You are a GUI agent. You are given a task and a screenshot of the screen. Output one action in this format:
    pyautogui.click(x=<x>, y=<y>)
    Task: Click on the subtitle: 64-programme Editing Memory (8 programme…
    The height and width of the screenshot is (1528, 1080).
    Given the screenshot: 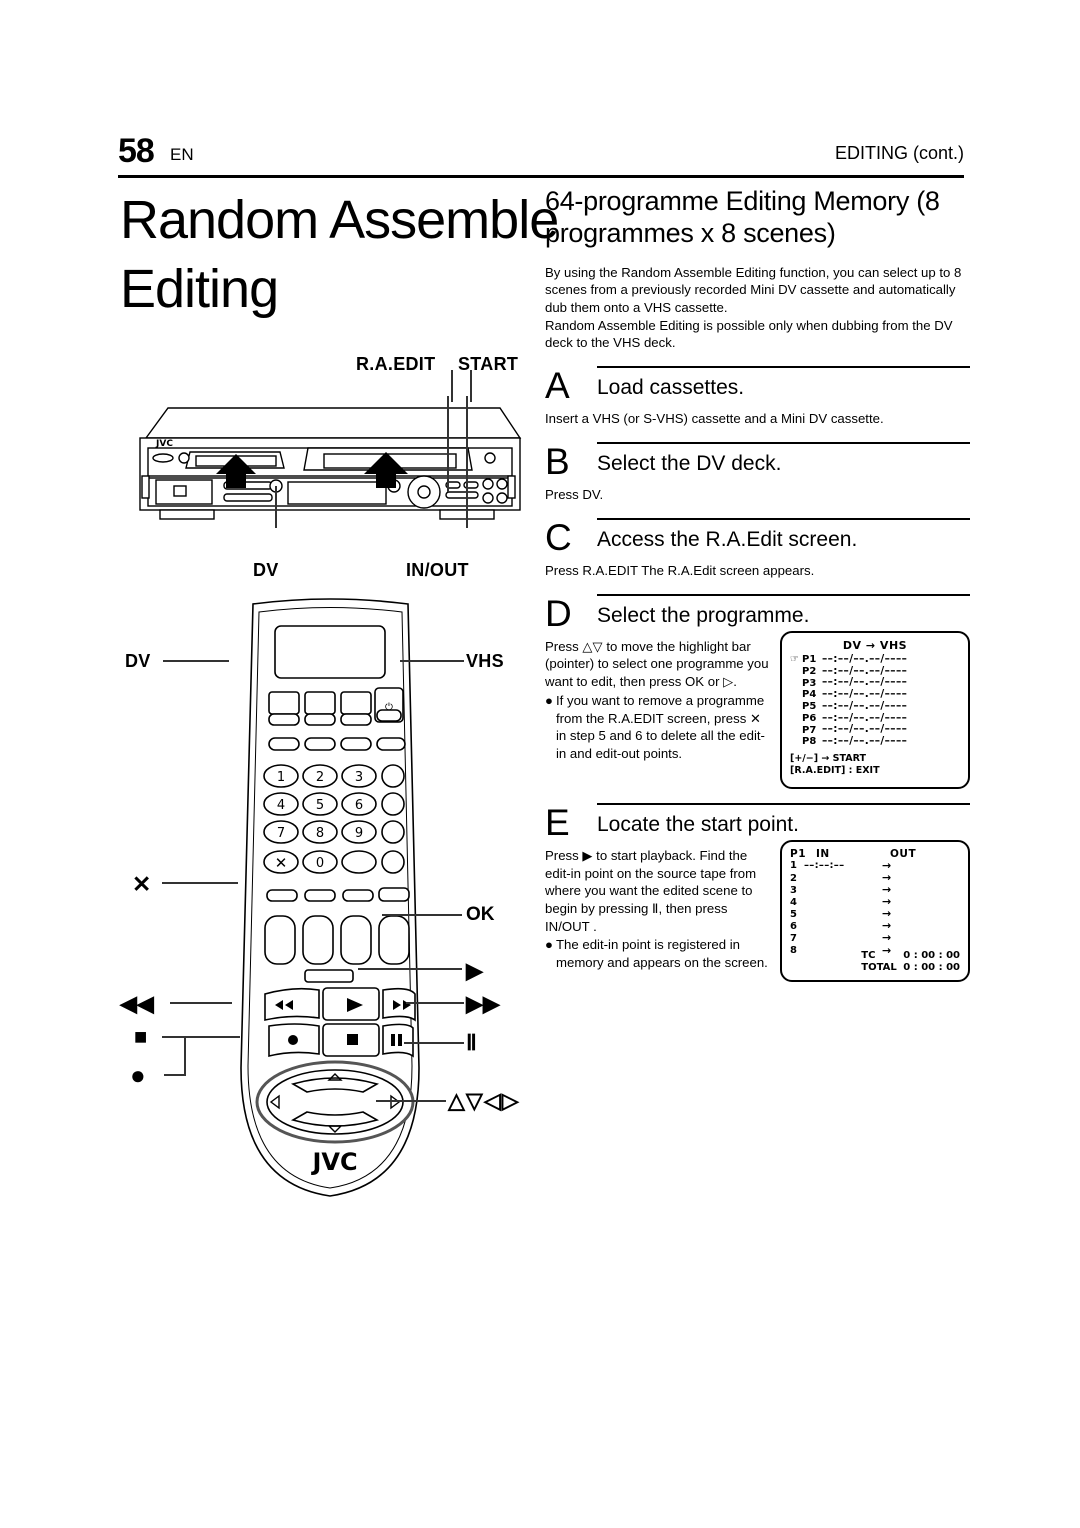 What is the action you would take?
    pyautogui.click(x=742, y=217)
    